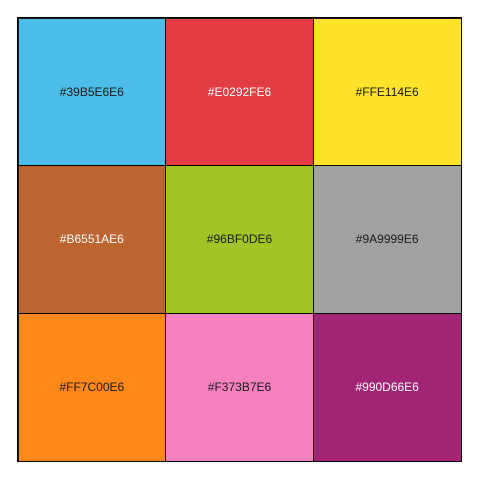  I want to click on color-swatch: #96BF0DE6, so click(239, 239).